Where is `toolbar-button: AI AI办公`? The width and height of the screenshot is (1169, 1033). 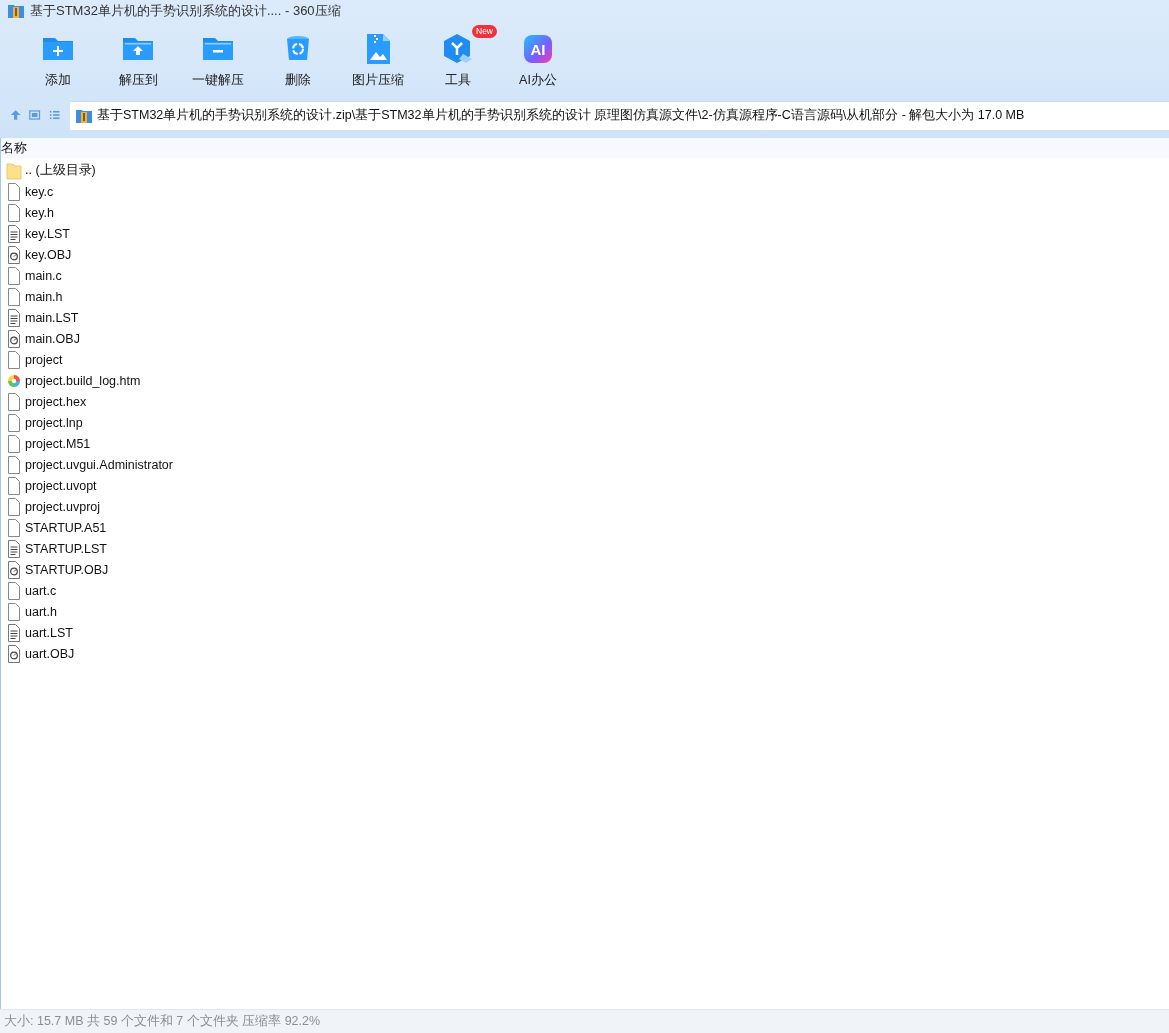 toolbar-button: AI AI办公 is located at coordinates (538, 60).